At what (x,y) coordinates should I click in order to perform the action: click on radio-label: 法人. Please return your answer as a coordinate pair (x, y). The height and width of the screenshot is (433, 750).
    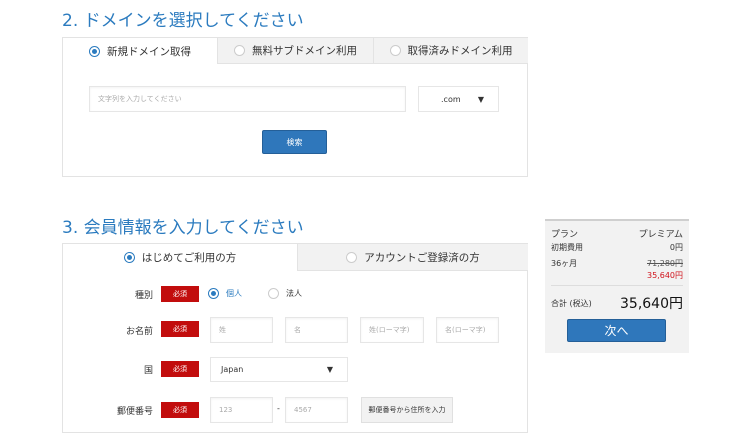
    Looking at the image, I should click on (294, 293).